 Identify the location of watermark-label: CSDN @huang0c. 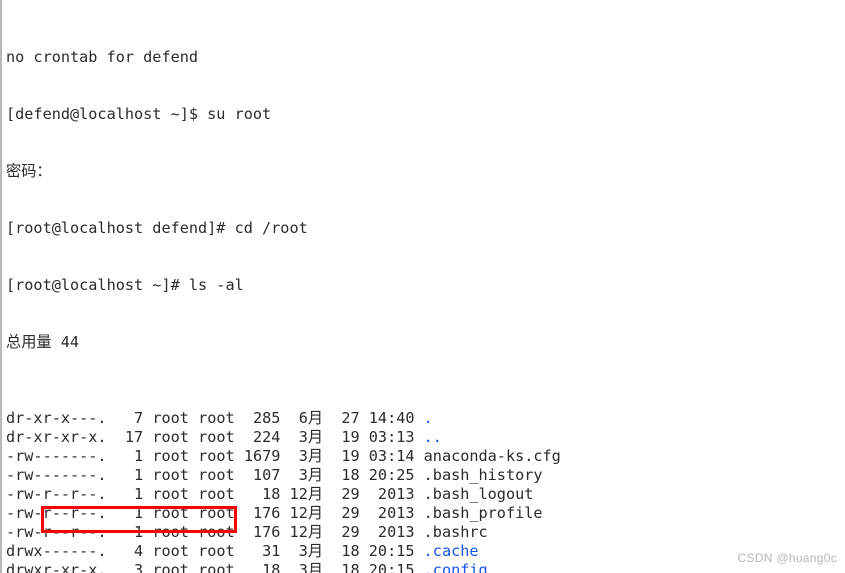
(787, 558).